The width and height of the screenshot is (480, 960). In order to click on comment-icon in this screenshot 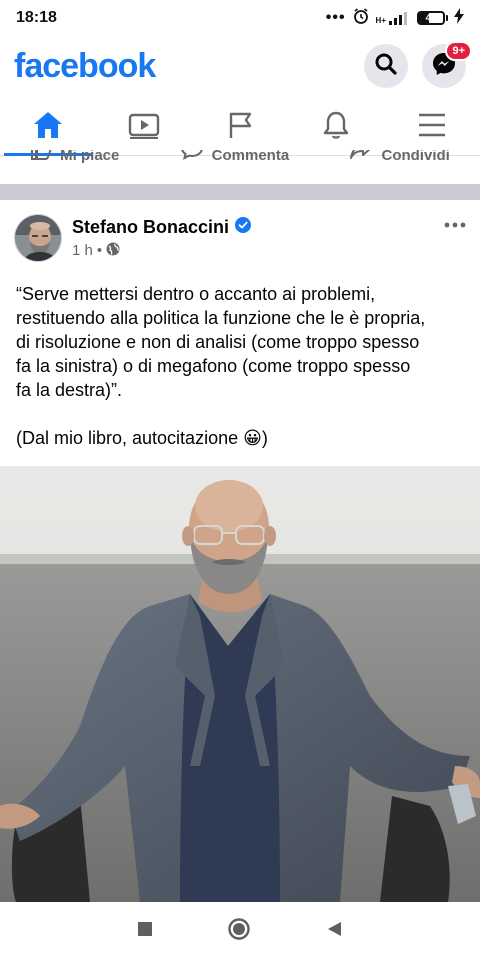, I will do `click(192, 157)`.